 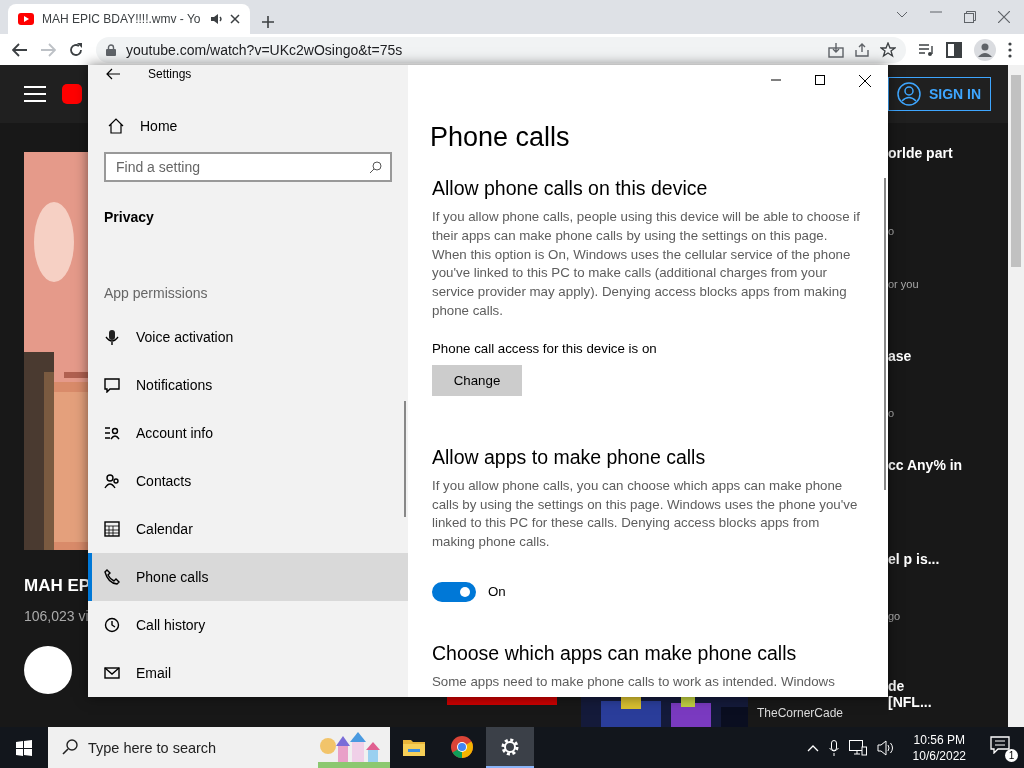 I want to click on sign-in-button: SIGN IN, so click(x=939, y=94).